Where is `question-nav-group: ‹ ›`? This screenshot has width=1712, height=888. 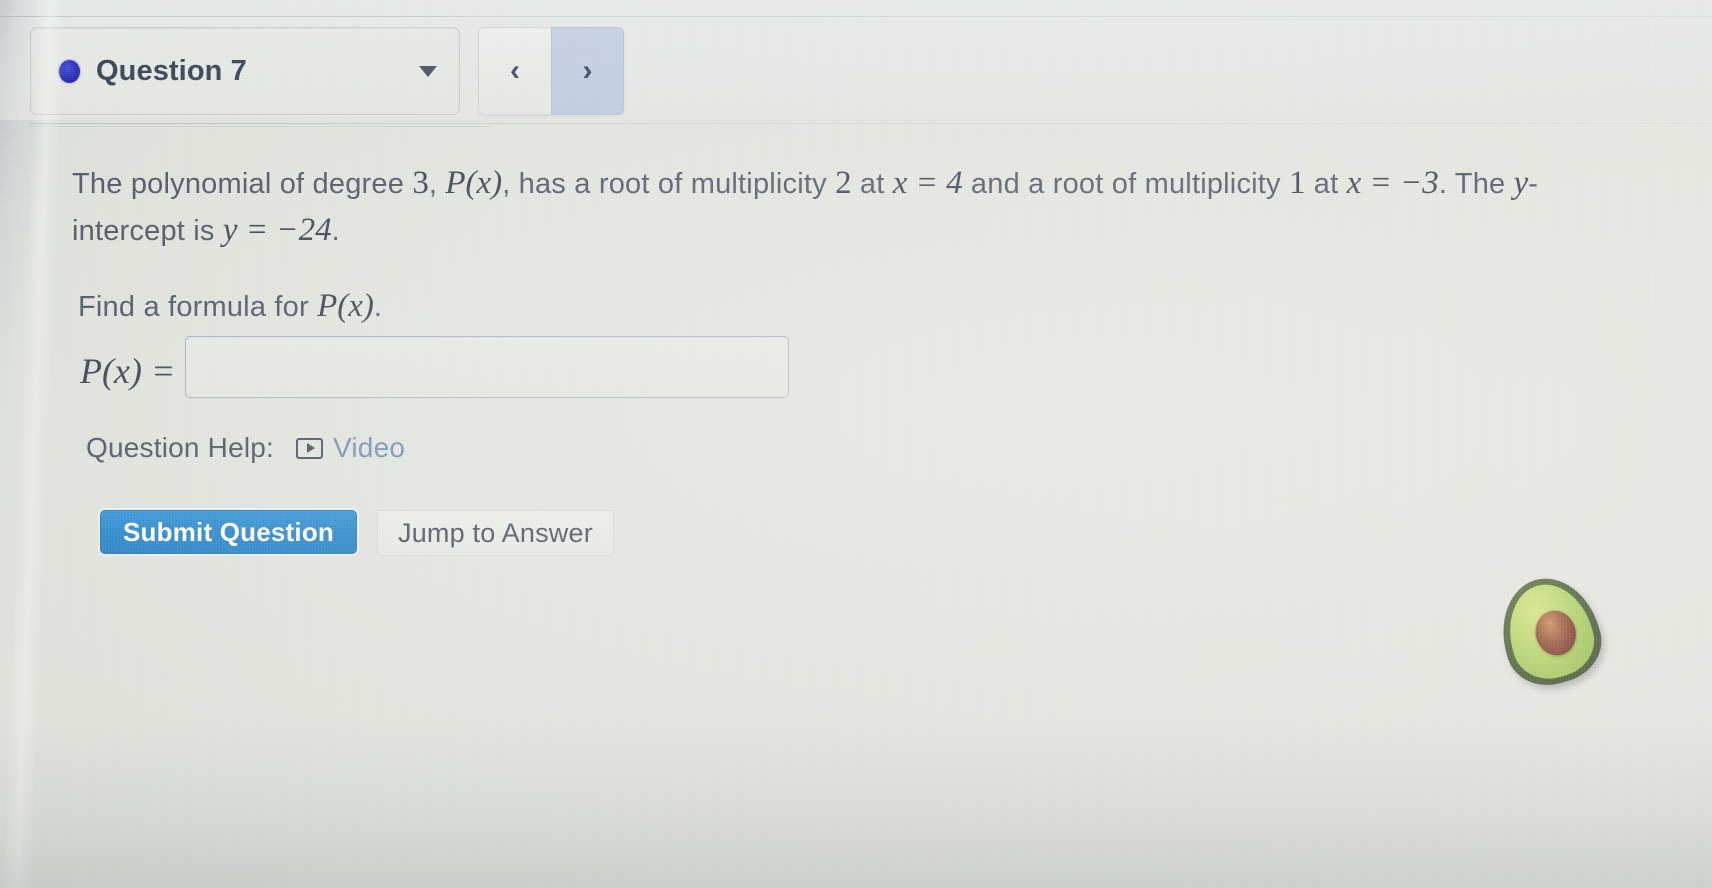
question-nav-group: ‹ › is located at coordinates (551, 71).